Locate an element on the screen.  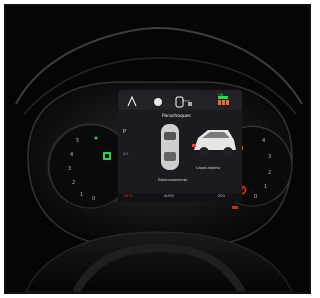
car-topview-icon is located at coordinates (170, 147).